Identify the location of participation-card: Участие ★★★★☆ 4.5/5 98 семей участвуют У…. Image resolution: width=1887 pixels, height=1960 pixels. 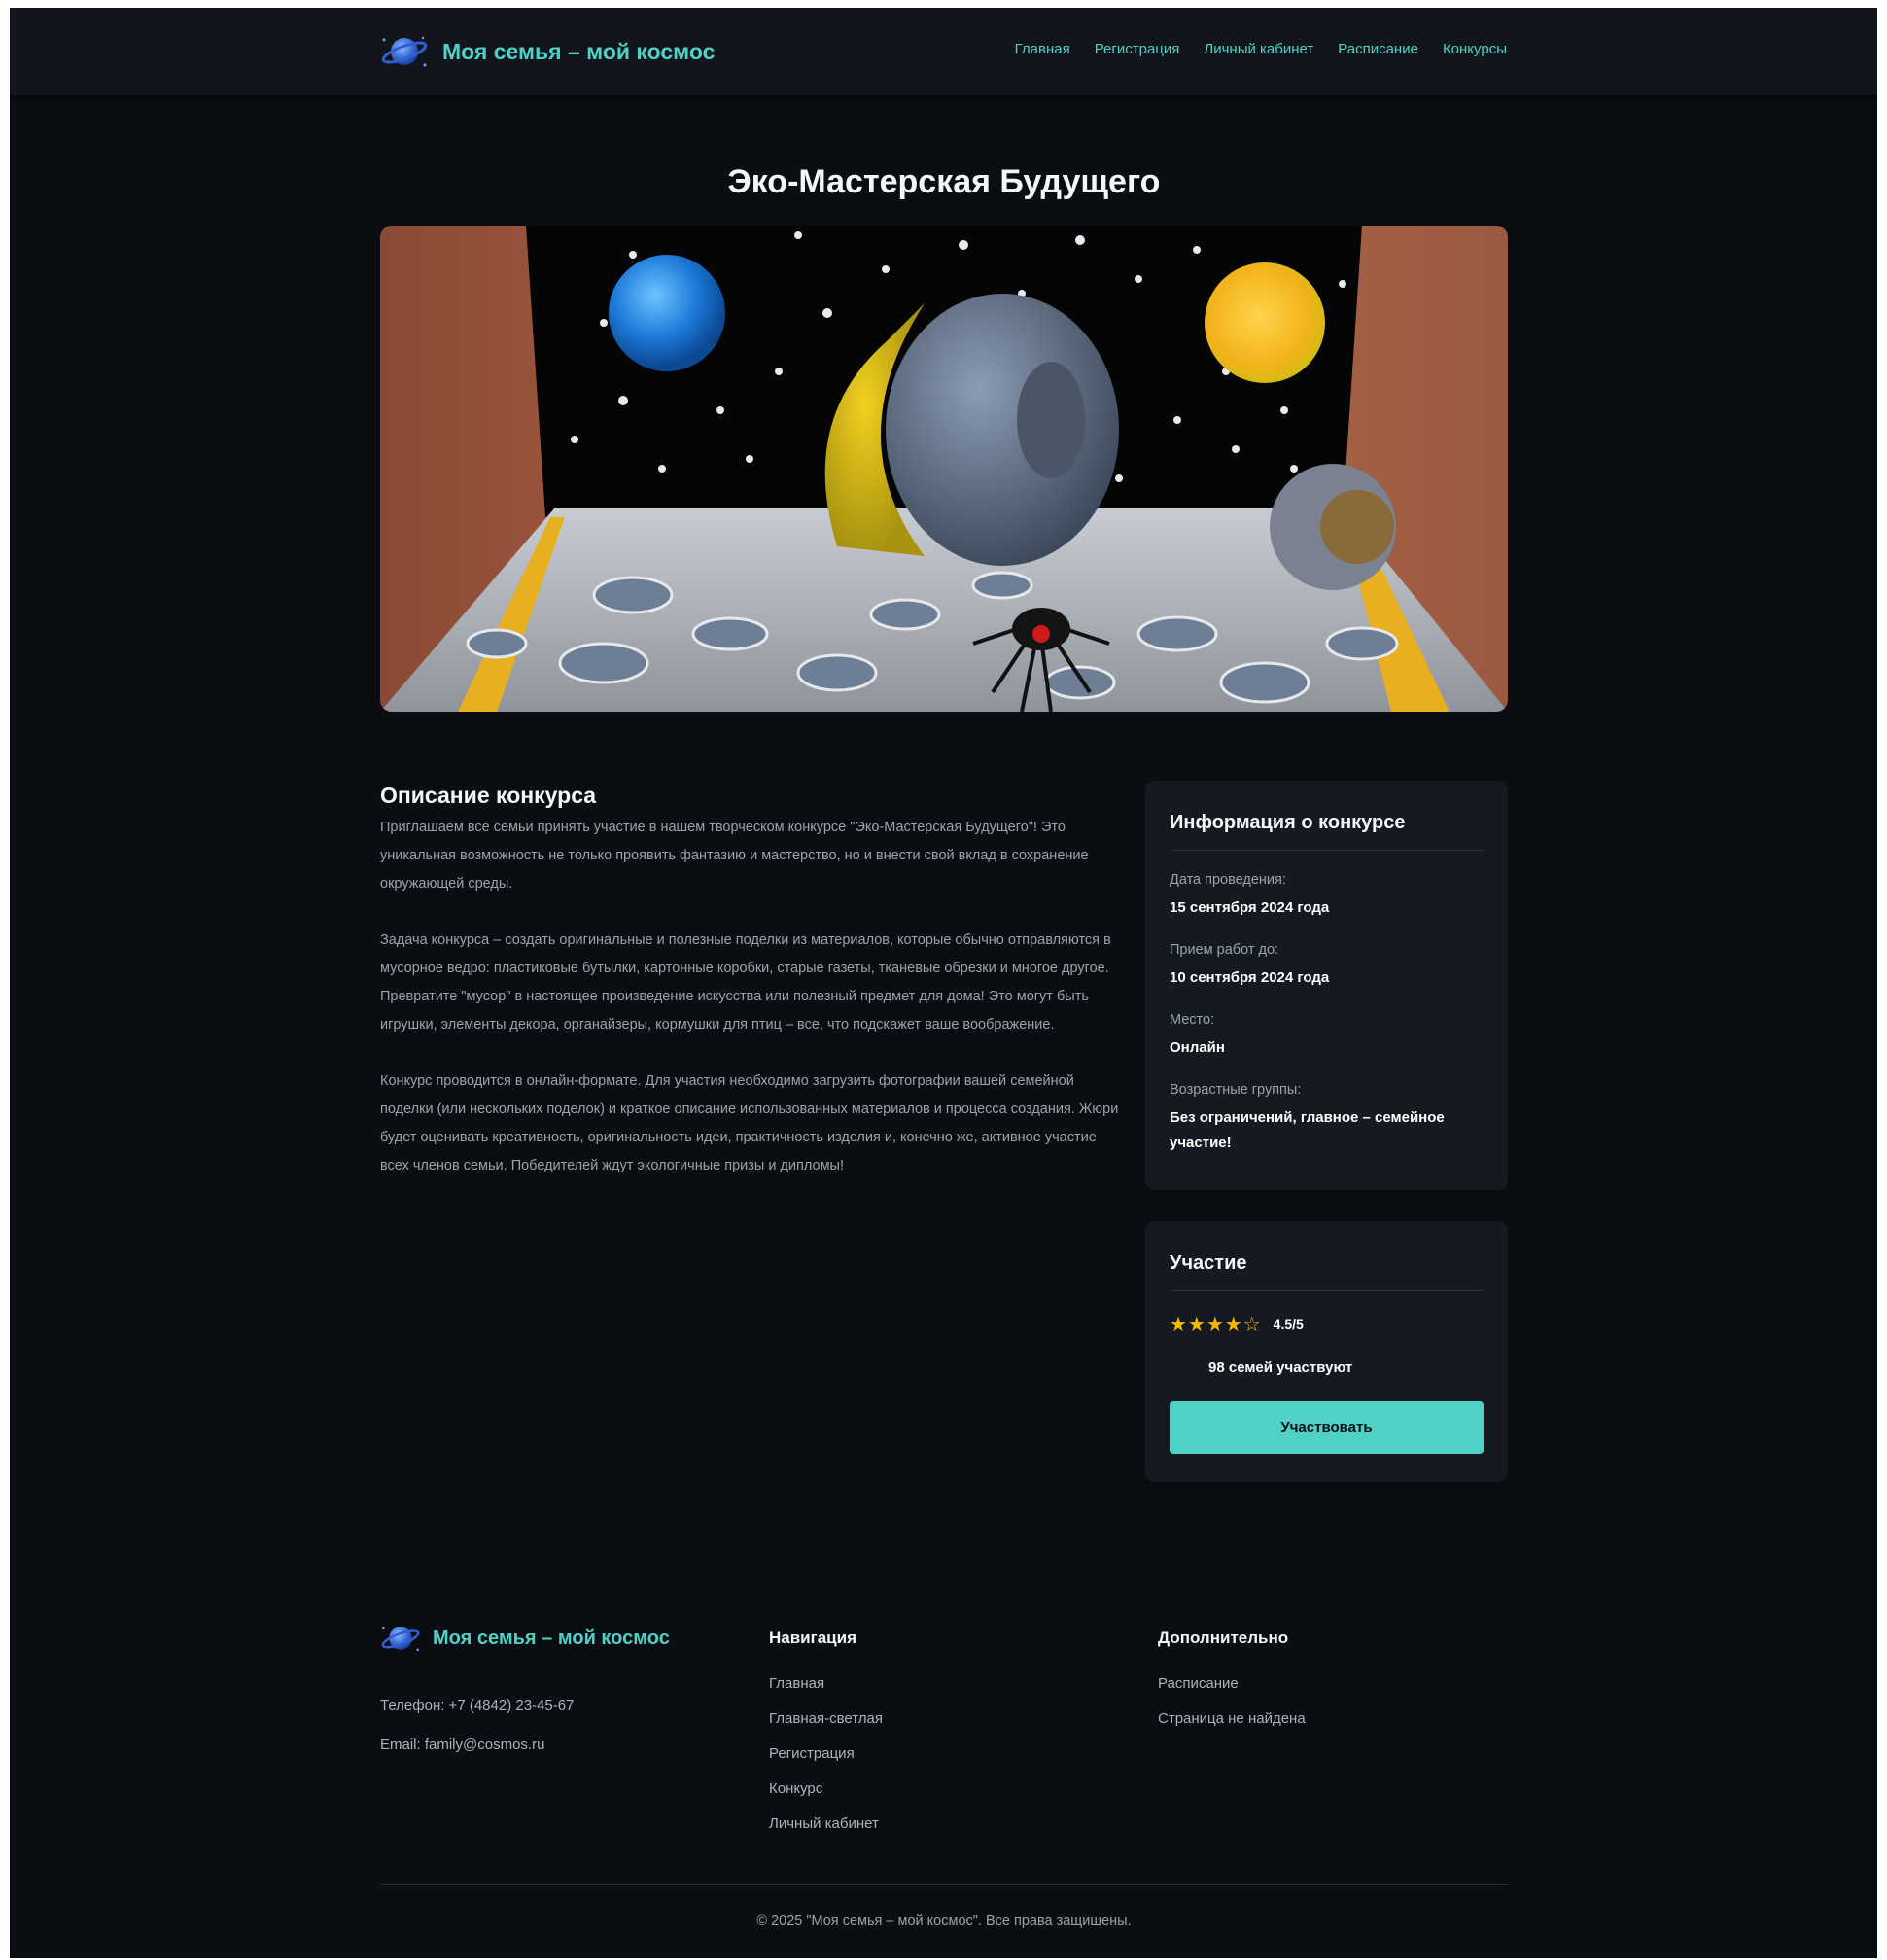
(1326, 1351).